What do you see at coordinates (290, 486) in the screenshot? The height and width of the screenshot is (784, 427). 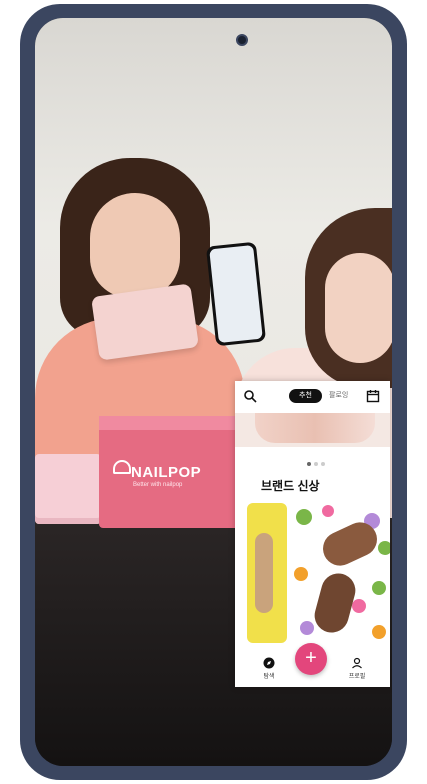 I see `section-title: 브랜드 신상` at bounding box center [290, 486].